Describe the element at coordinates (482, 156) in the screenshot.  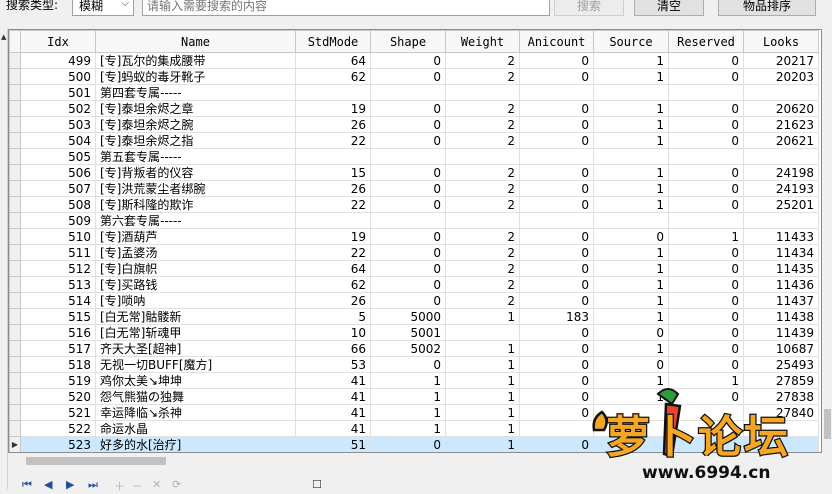
I see `cell-weight` at that location.